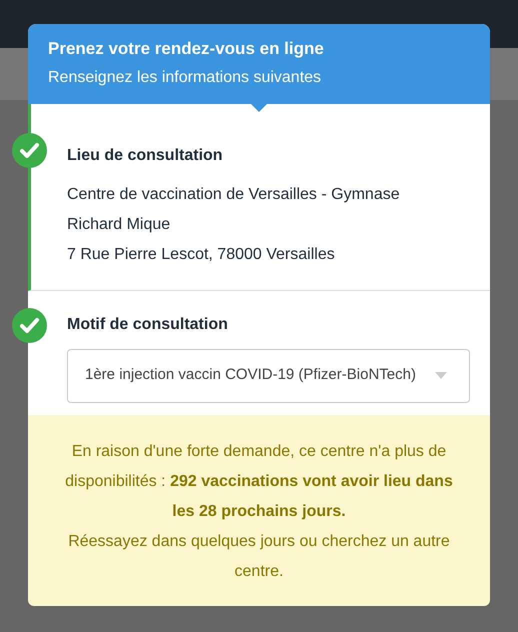 The height and width of the screenshot is (632, 518). What do you see at coordinates (201, 254) in the screenshot?
I see `address-text: 7 Rue Pierre Lescot, 78000 Versailles` at bounding box center [201, 254].